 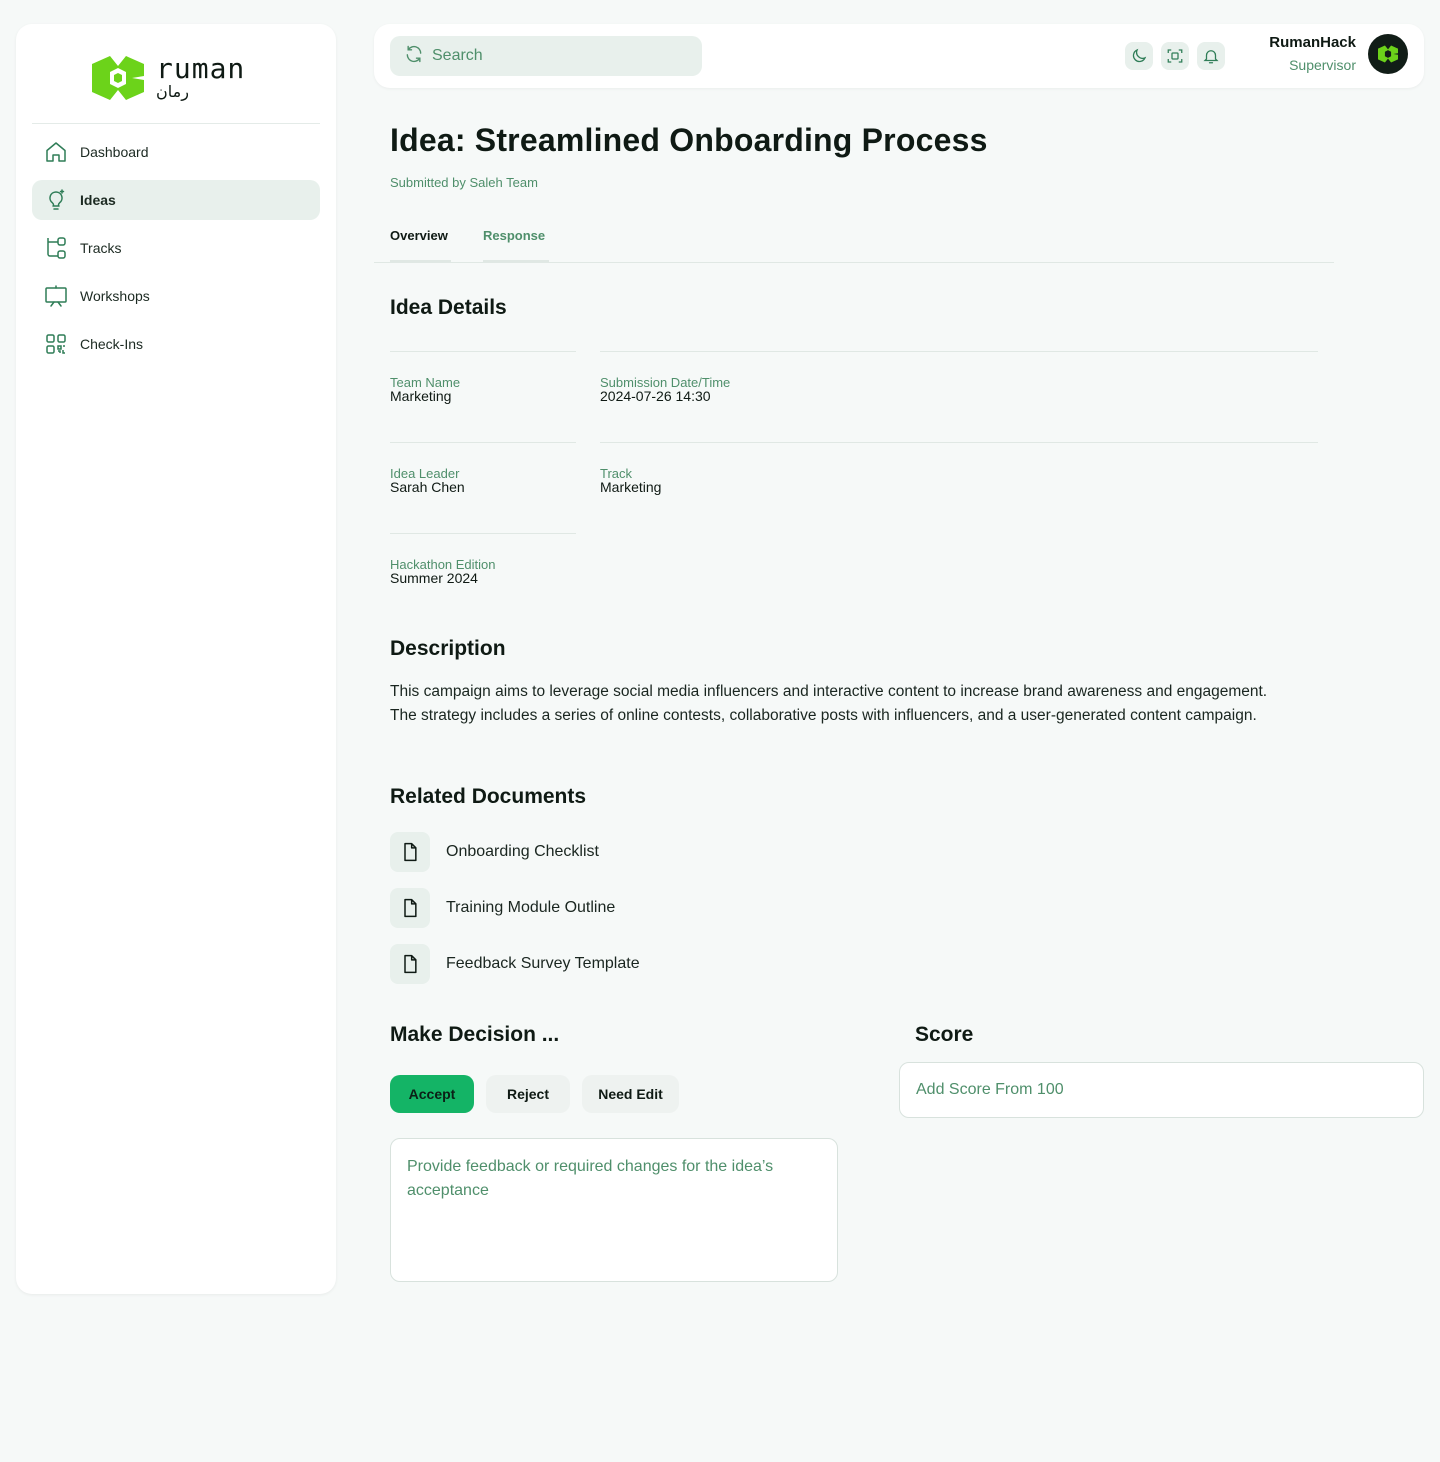 What do you see at coordinates (655, 396) in the screenshot?
I see `detail-value: 2024-07-26 14:30` at bounding box center [655, 396].